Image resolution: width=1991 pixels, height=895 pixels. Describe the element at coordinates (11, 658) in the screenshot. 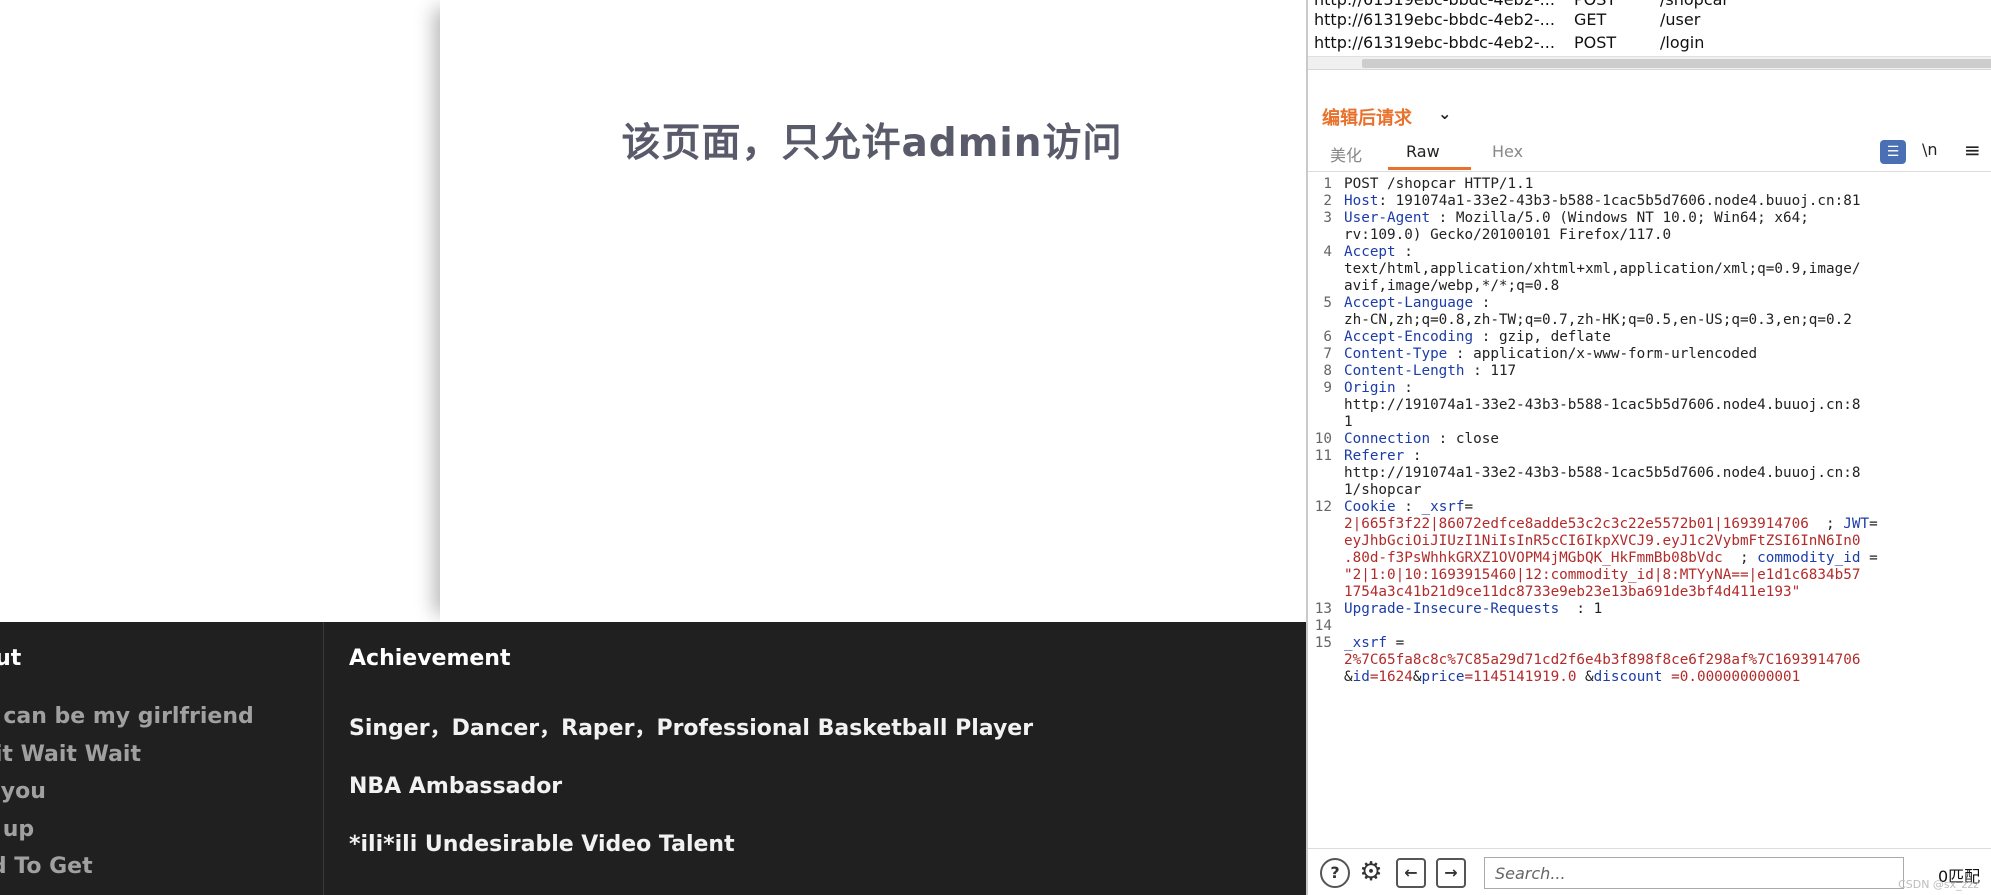

I see `footer-about-title: out` at that location.